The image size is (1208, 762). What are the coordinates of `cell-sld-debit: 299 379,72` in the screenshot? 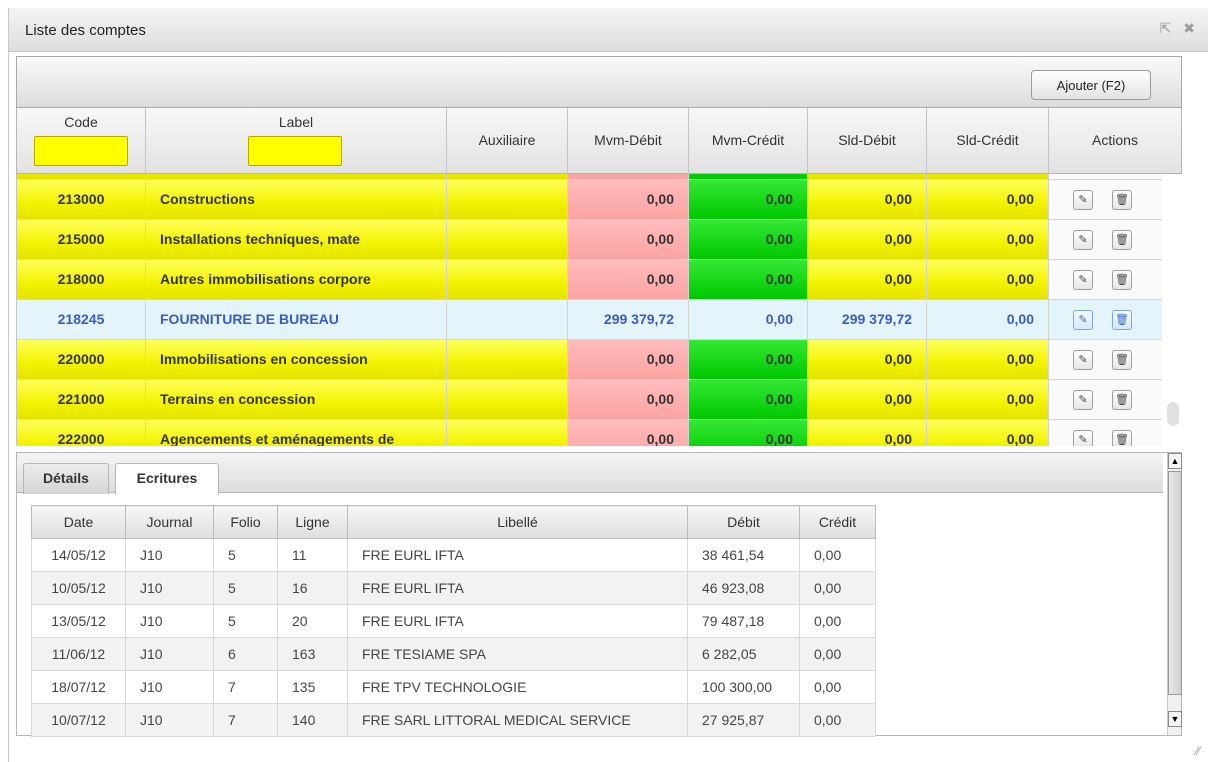 It's located at (867, 320).